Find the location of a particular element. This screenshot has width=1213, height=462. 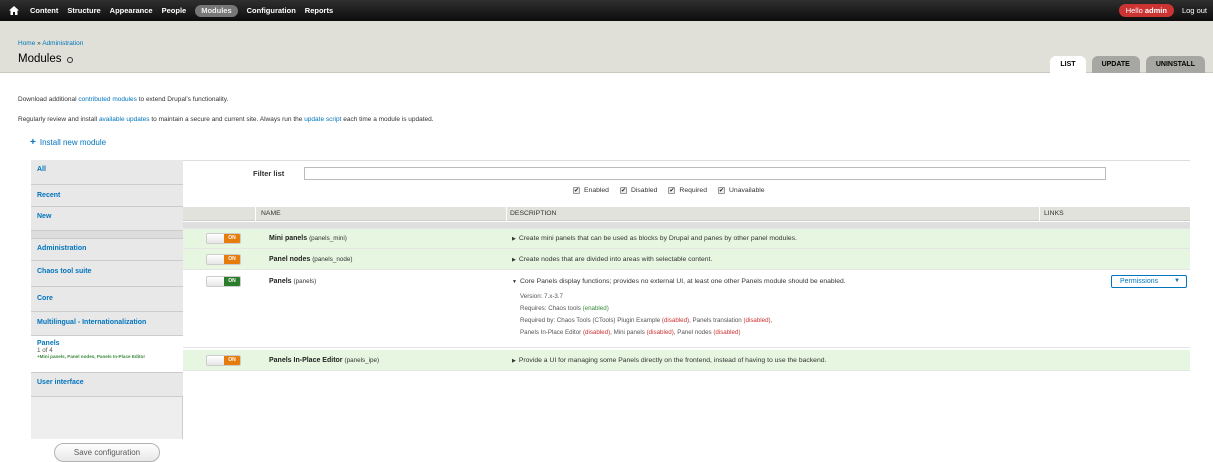

available-updates-link: available updates is located at coordinates (124, 119).